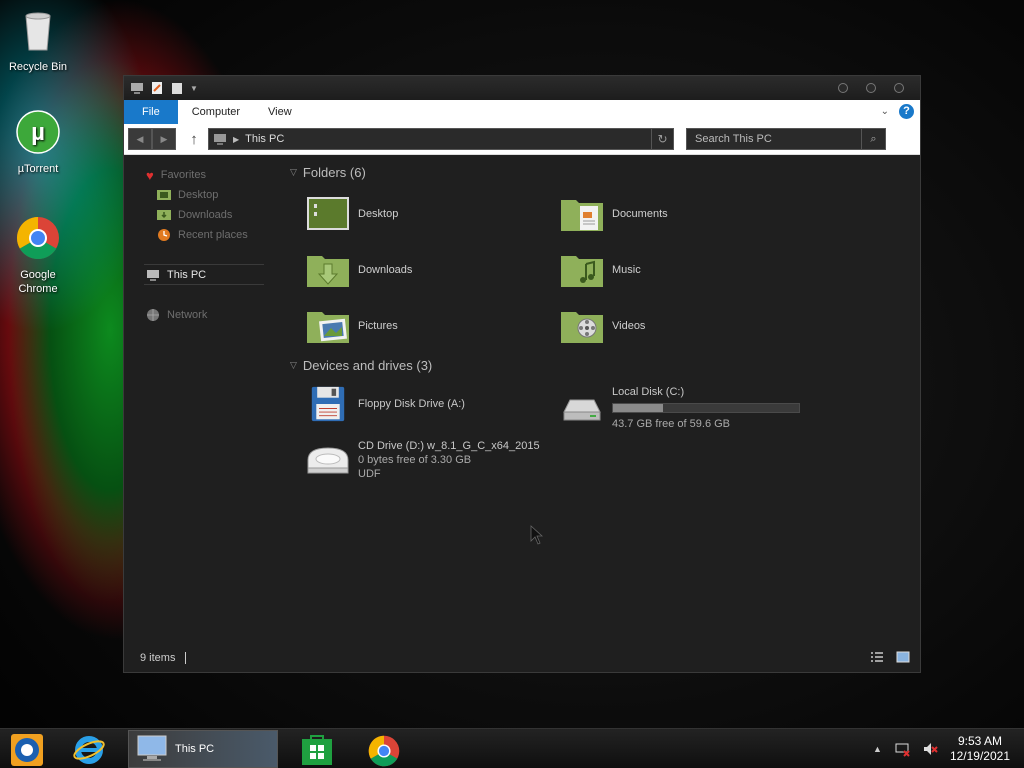 The height and width of the screenshot is (768, 1024). What do you see at coordinates (328, 327) in the screenshot?
I see `pictures-folder-icon` at bounding box center [328, 327].